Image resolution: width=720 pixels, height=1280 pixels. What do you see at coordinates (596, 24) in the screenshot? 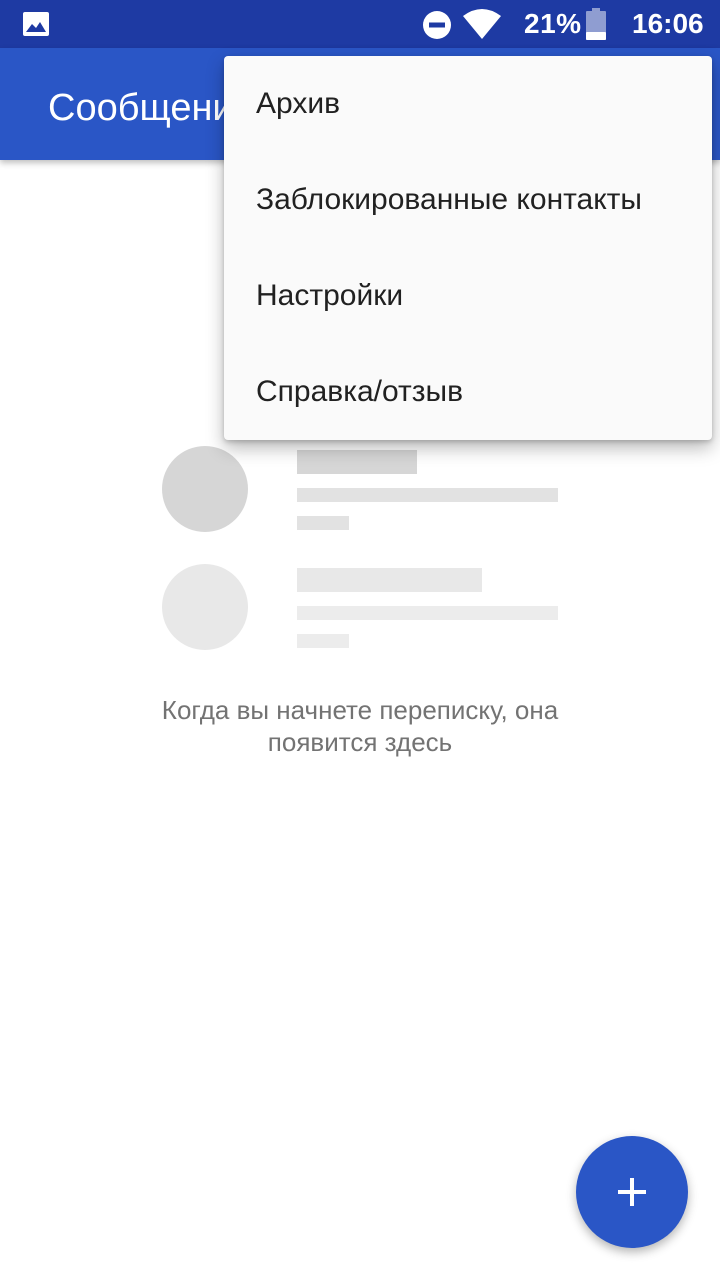
I see `battery-icon` at bounding box center [596, 24].